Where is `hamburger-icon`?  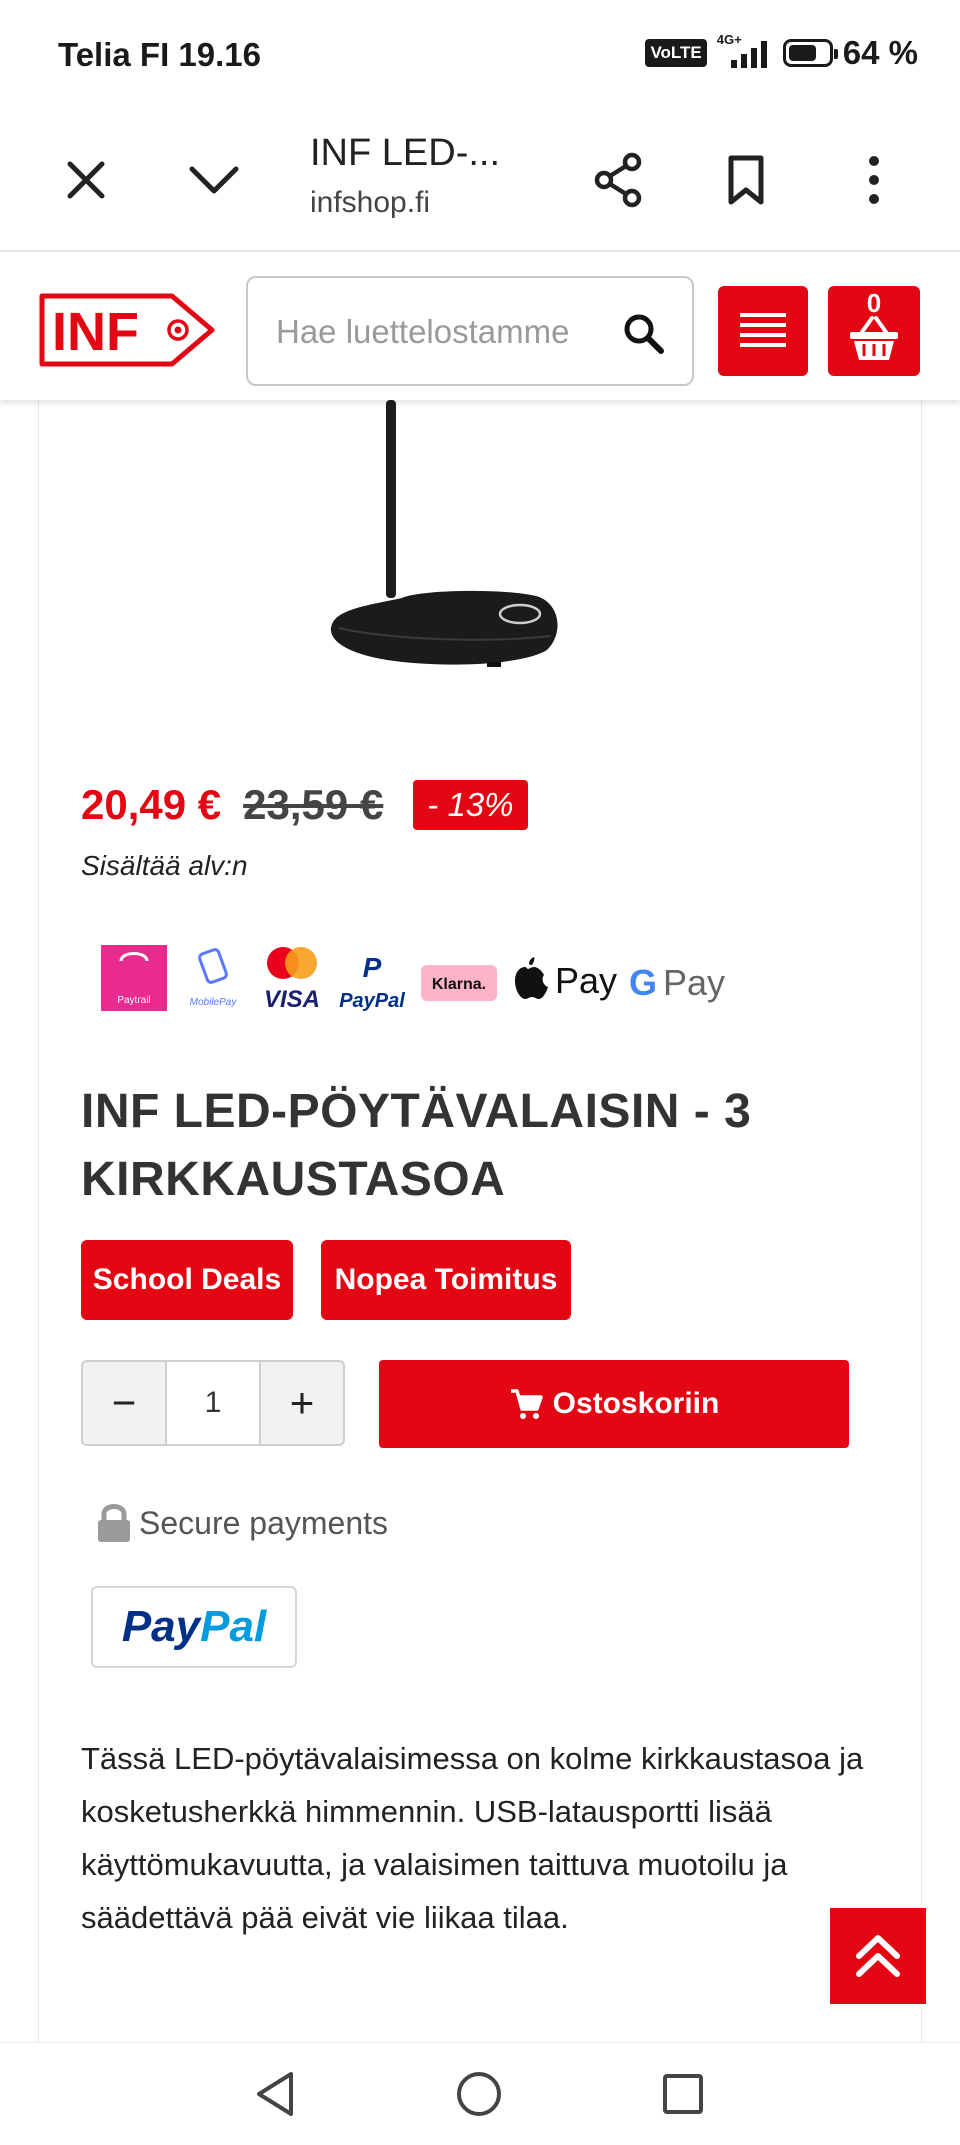 hamburger-icon is located at coordinates (763, 330).